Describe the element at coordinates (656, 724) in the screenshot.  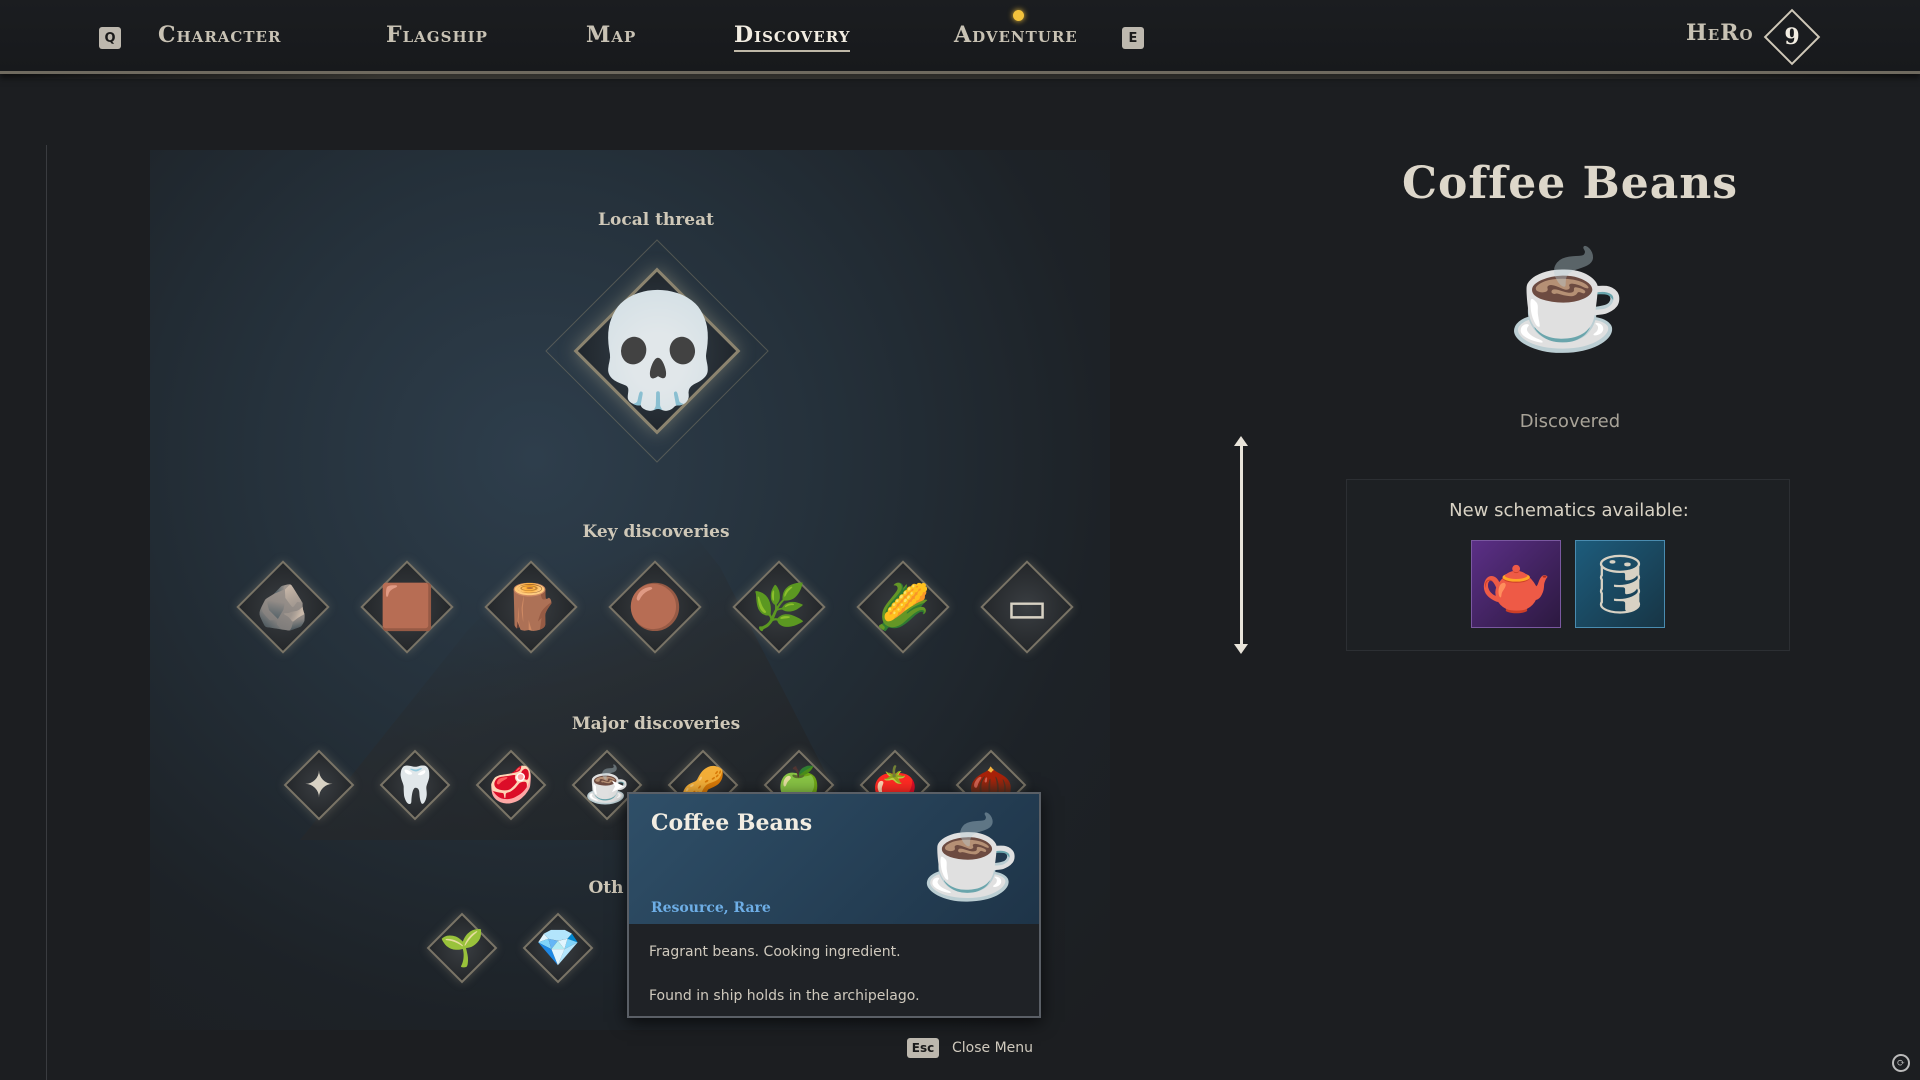
I see `major-discoveries-label: Major discoveries` at that location.